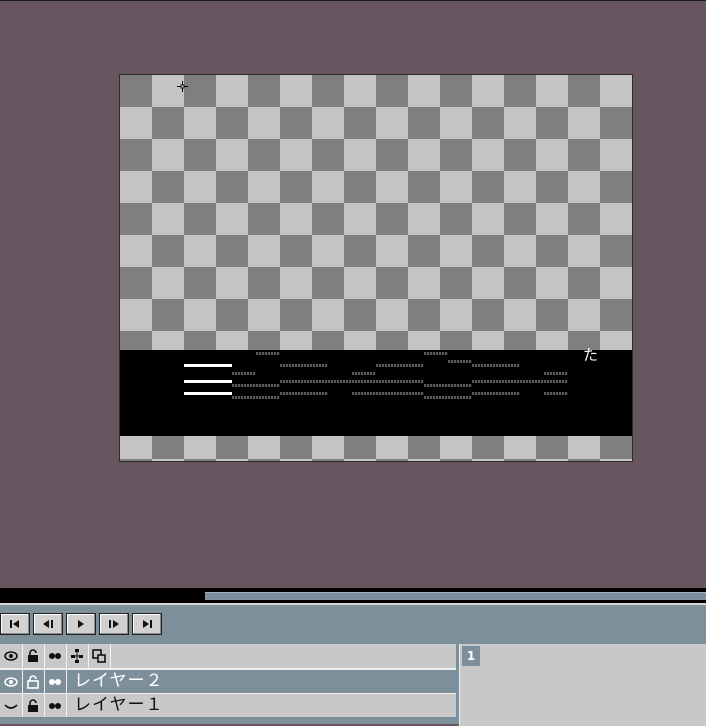 This screenshot has width=706, height=726. Describe the element at coordinates (228, 681) in the screenshot. I see `layer-row-2: レイヤー２` at that location.